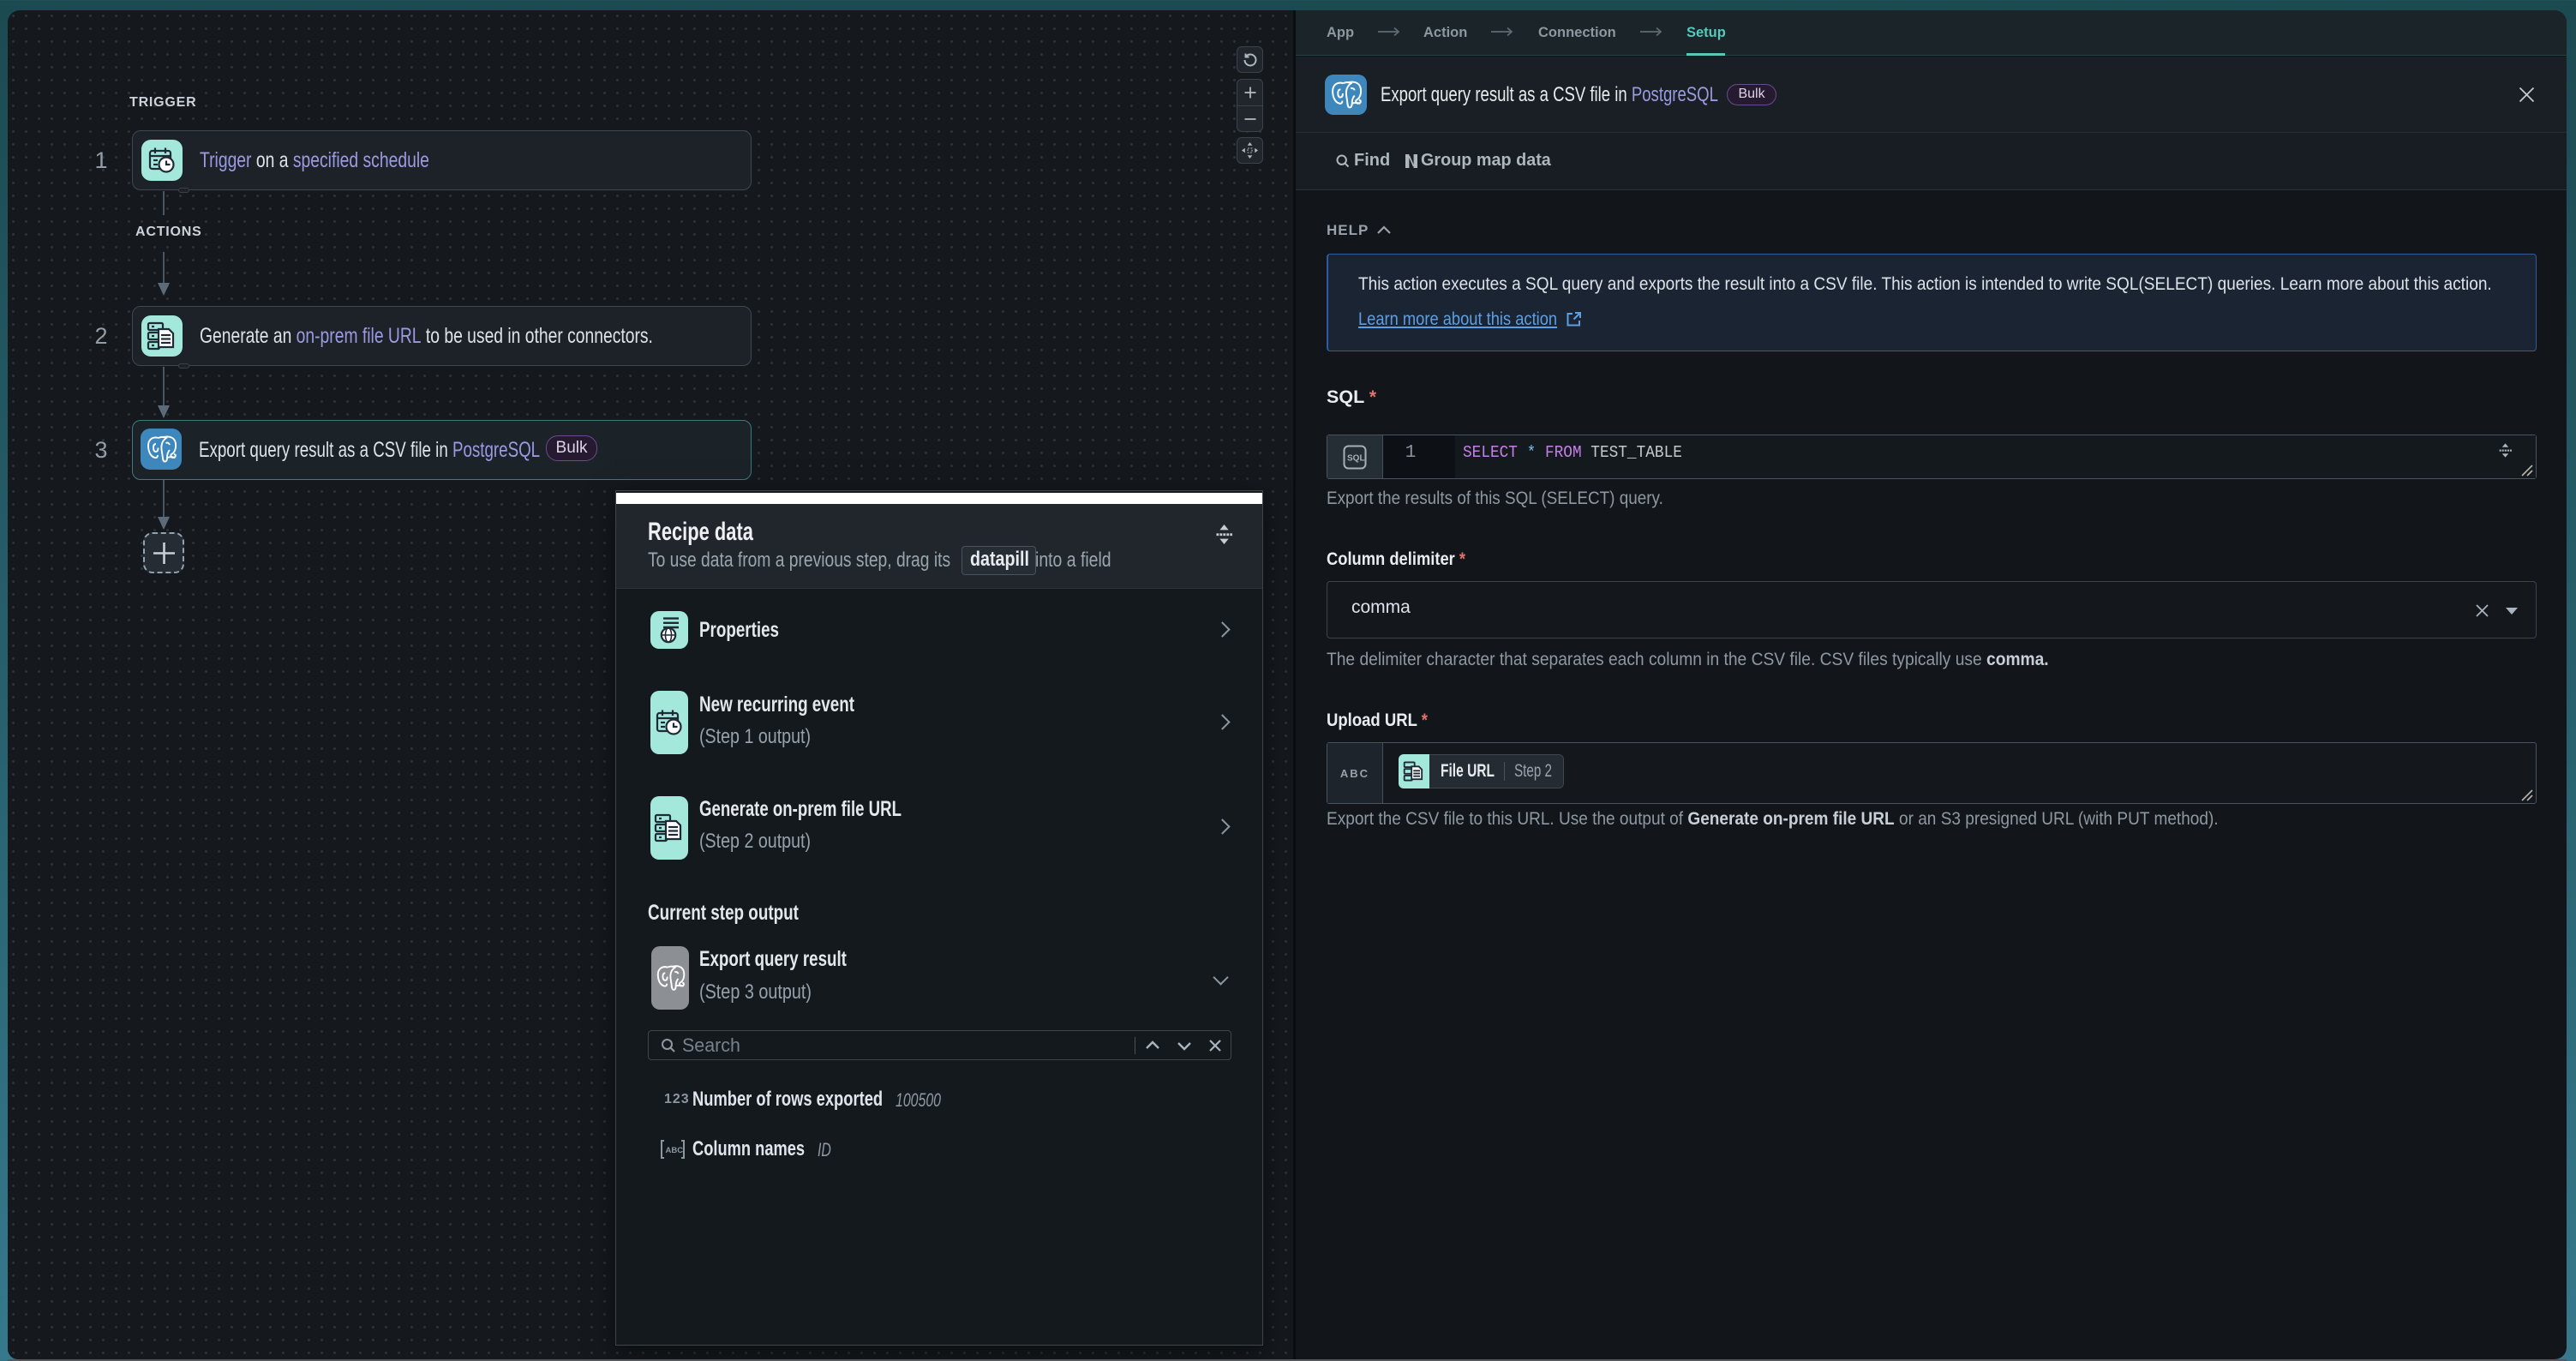 This screenshot has width=2576, height=1361. I want to click on svg-text: SQL, so click(1356, 458).